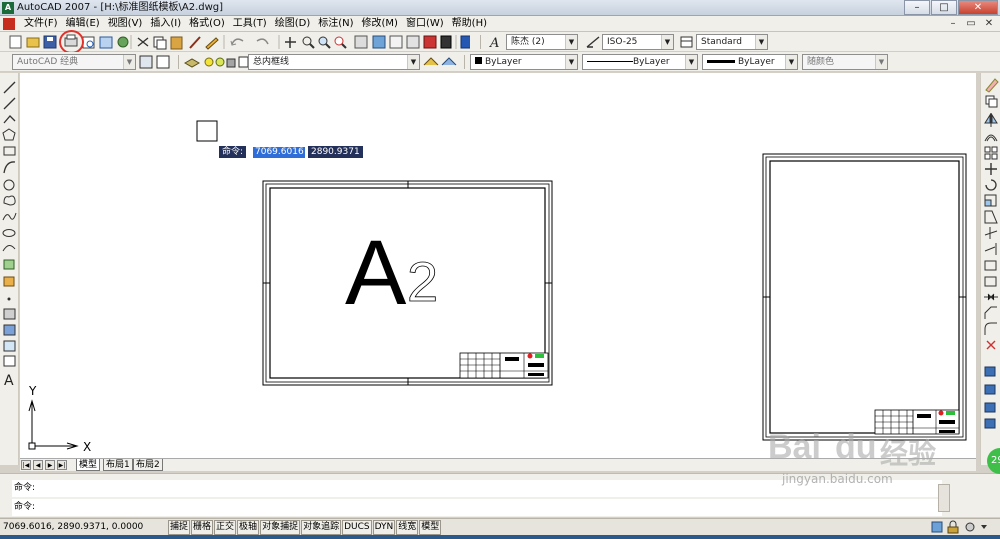  What do you see at coordinates (396, 42) in the screenshot?
I see `tool-palettes-icon` at bounding box center [396, 42].